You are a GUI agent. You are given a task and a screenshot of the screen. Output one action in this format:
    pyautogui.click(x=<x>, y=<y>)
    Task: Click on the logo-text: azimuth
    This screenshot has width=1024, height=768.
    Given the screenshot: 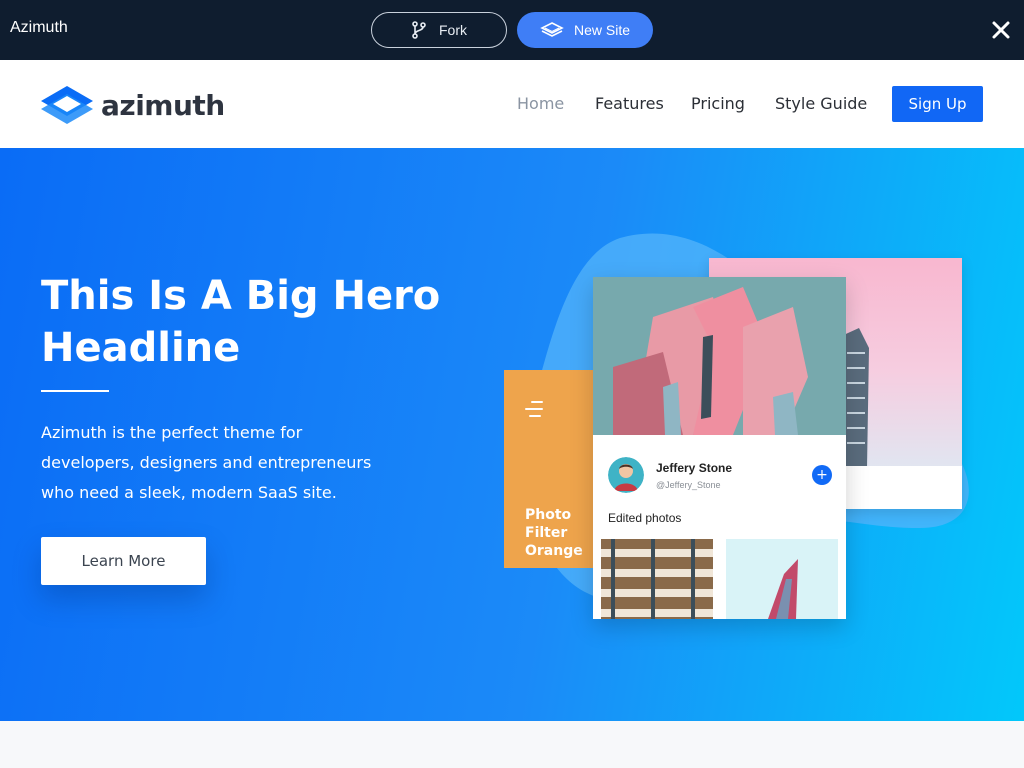 What is the action you would take?
    pyautogui.click(x=163, y=105)
    